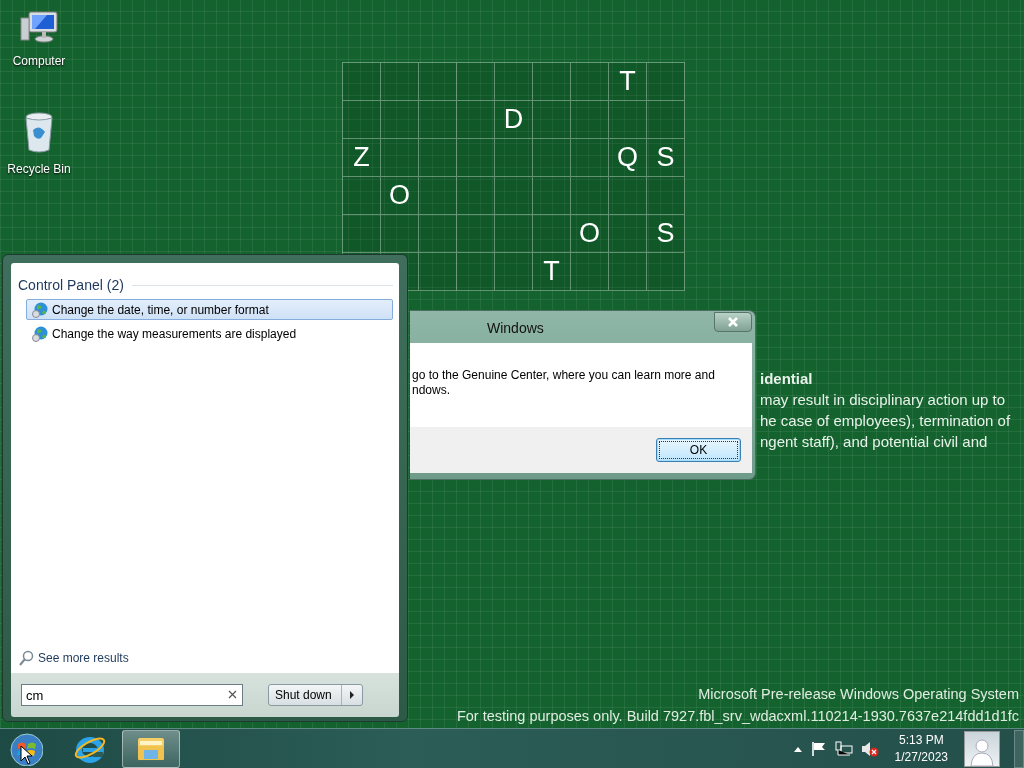 Image resolution: width=1024 pixels, height=768 pixels. Describe the element at coordinates (883, 400) in the screenshot. I see `notice-text: may result in disciplinary action up to` at that location.